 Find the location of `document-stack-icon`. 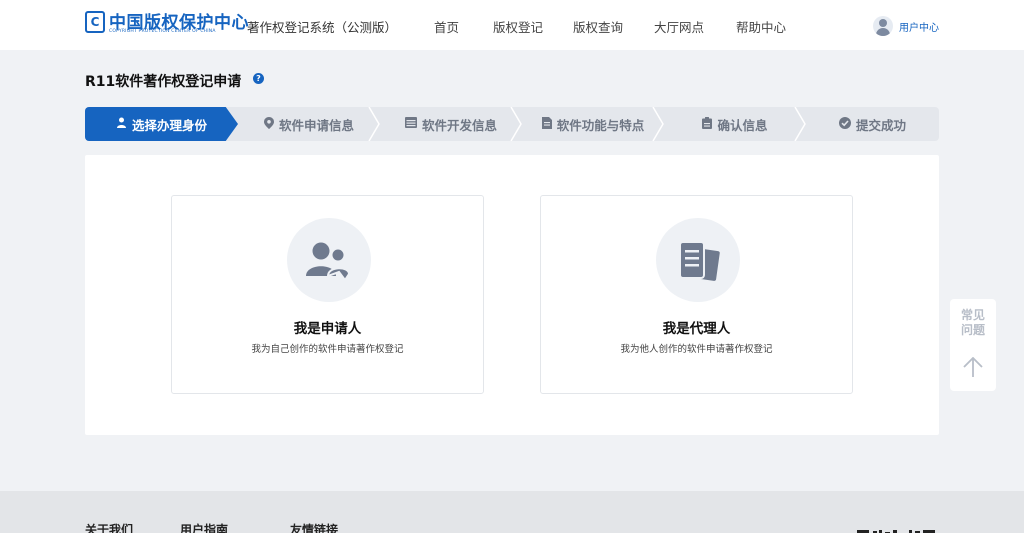

document-stack-icon is located at coordinates (698, 260).